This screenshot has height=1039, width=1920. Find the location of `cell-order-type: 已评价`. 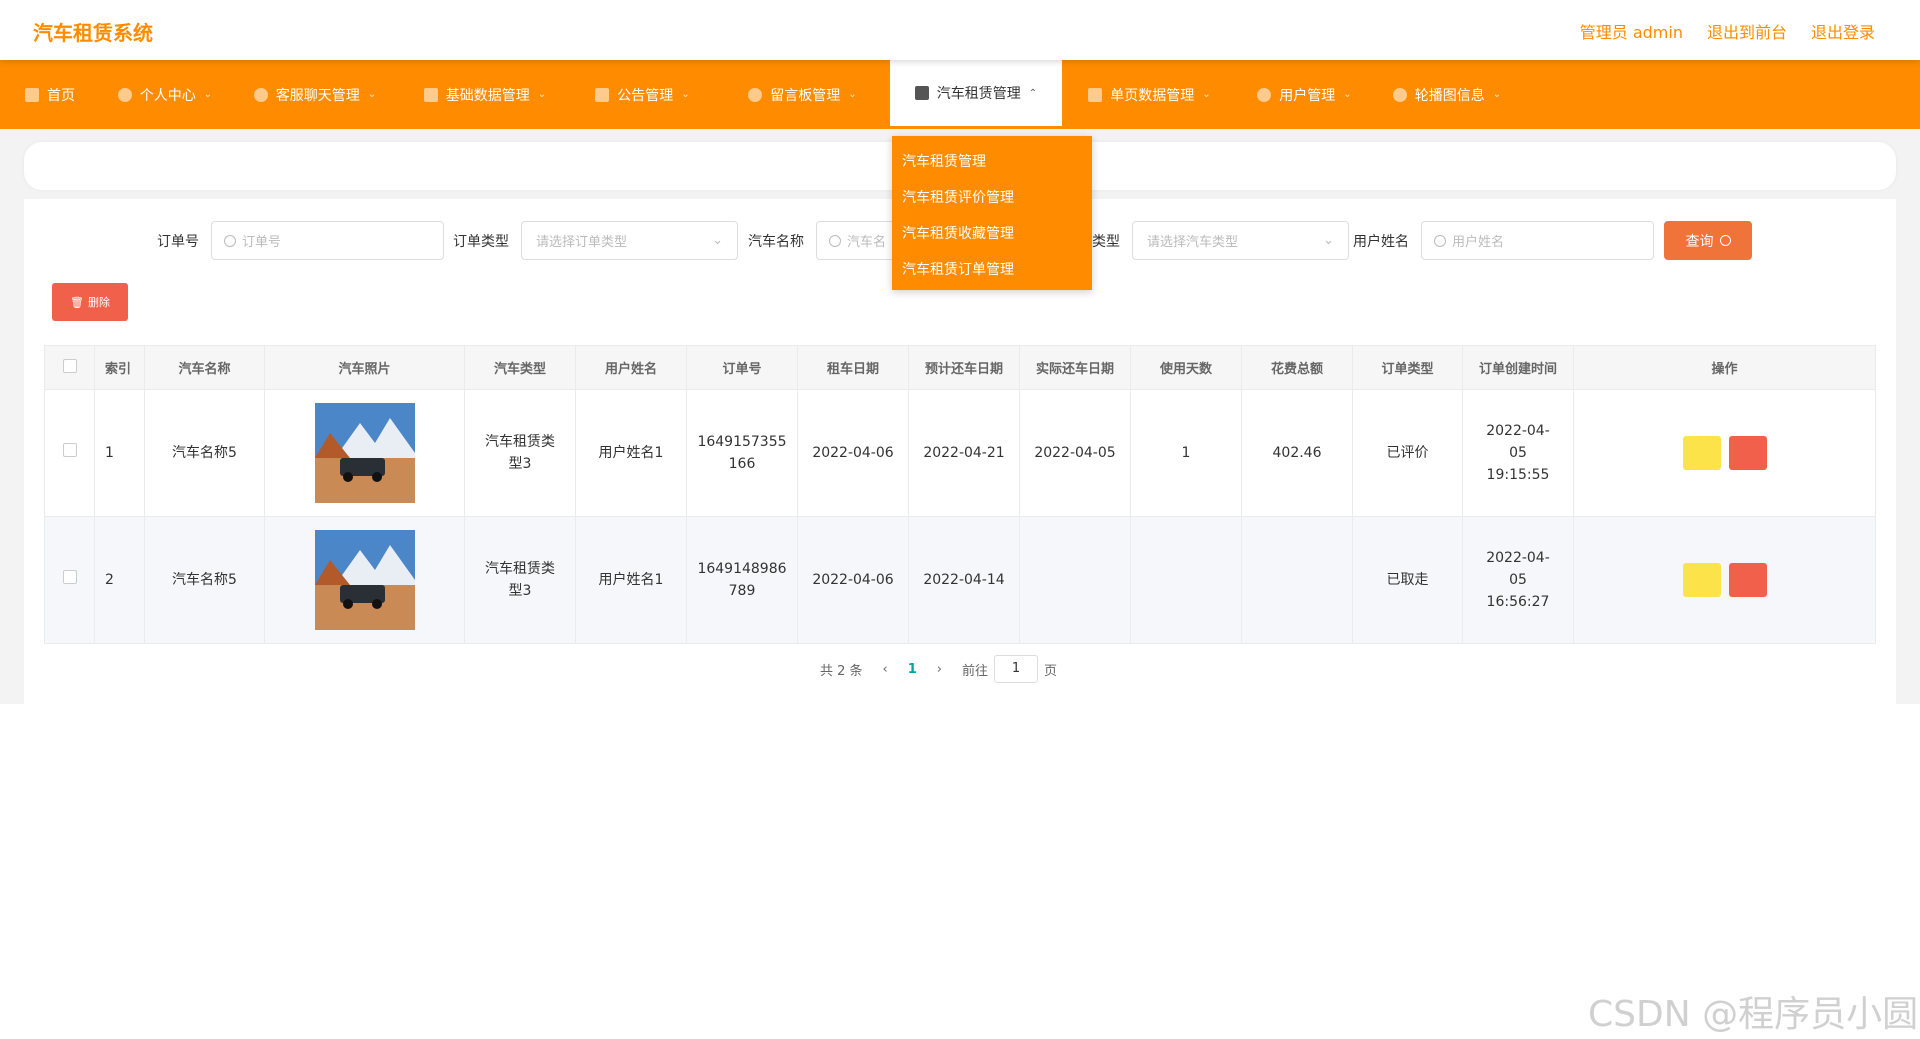

cell-order-type: 已评价 is located at coordinates (1407, 453).